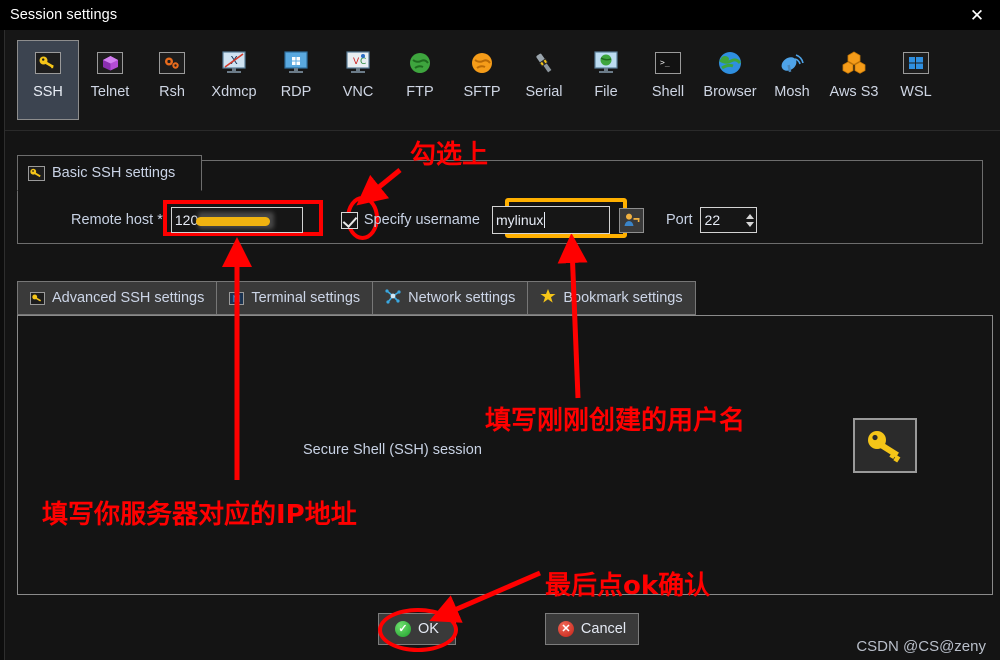  Describe the element at coordinates (296, 63) in the screenshot. I see `windows-monitor-icon` at that location.